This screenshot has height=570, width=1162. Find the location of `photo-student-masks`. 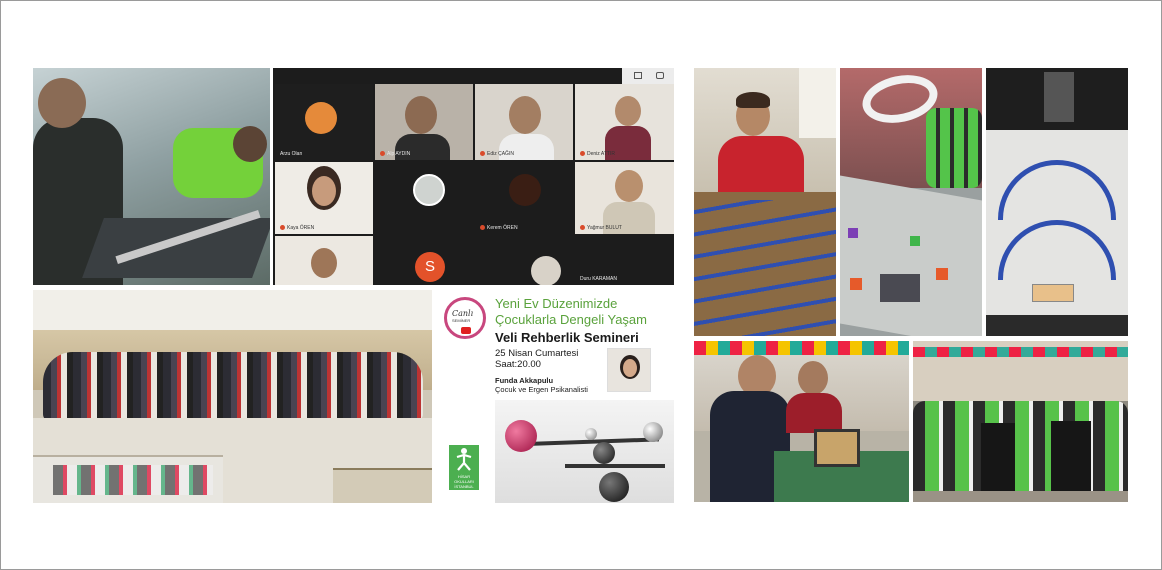

photo-student-masks is located at coordinates (765, 202).